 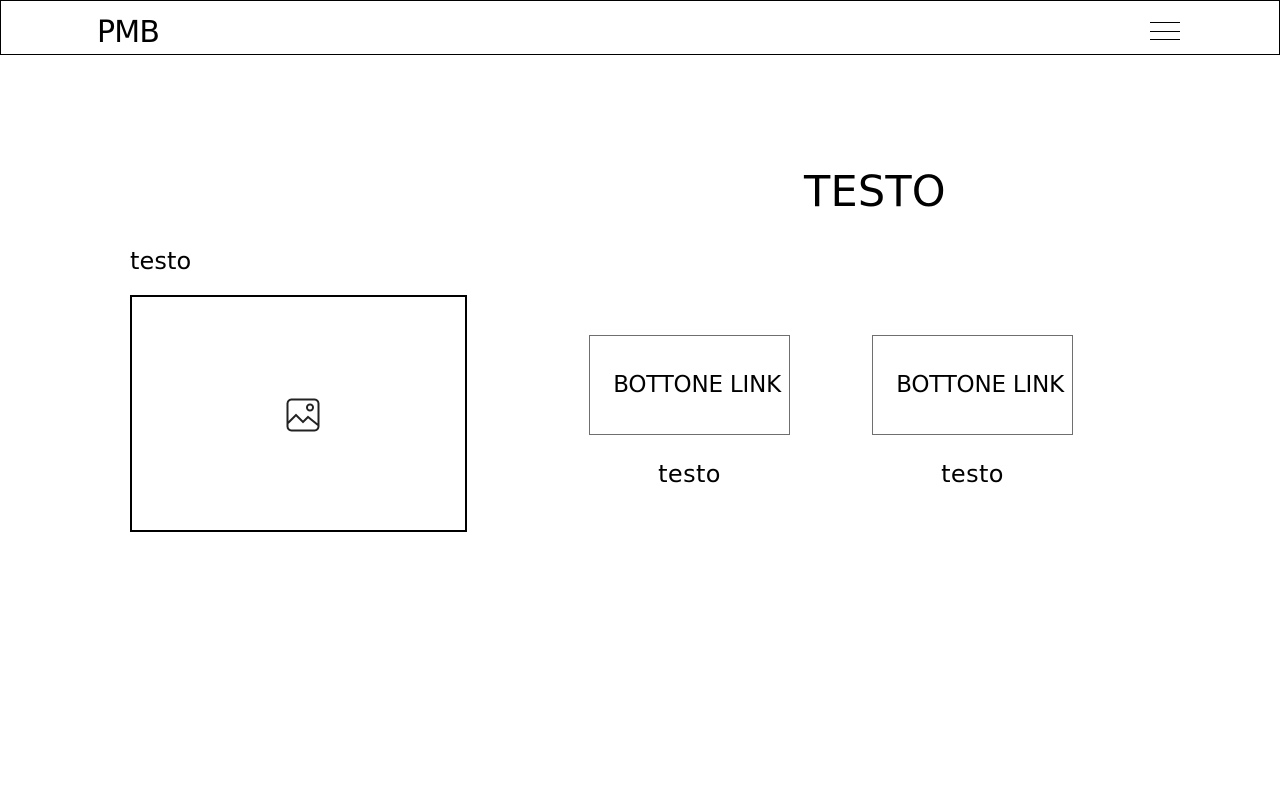 I want to click on page-title: TESTO, so click(x=875, y=192).